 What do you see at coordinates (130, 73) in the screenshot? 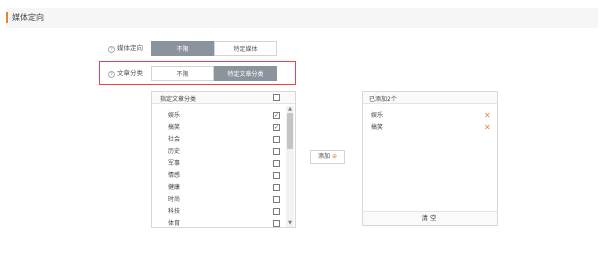
I see `article-category-text: 文章分类` at bounding box center [130, 73].